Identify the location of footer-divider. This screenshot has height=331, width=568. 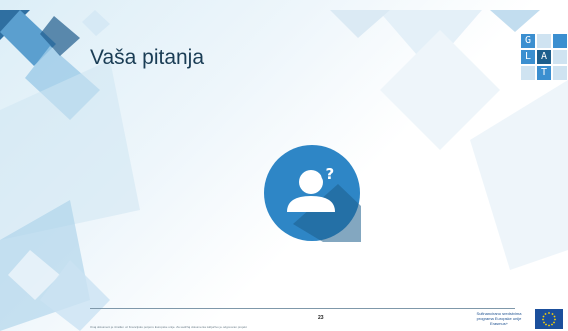
(302, 308).